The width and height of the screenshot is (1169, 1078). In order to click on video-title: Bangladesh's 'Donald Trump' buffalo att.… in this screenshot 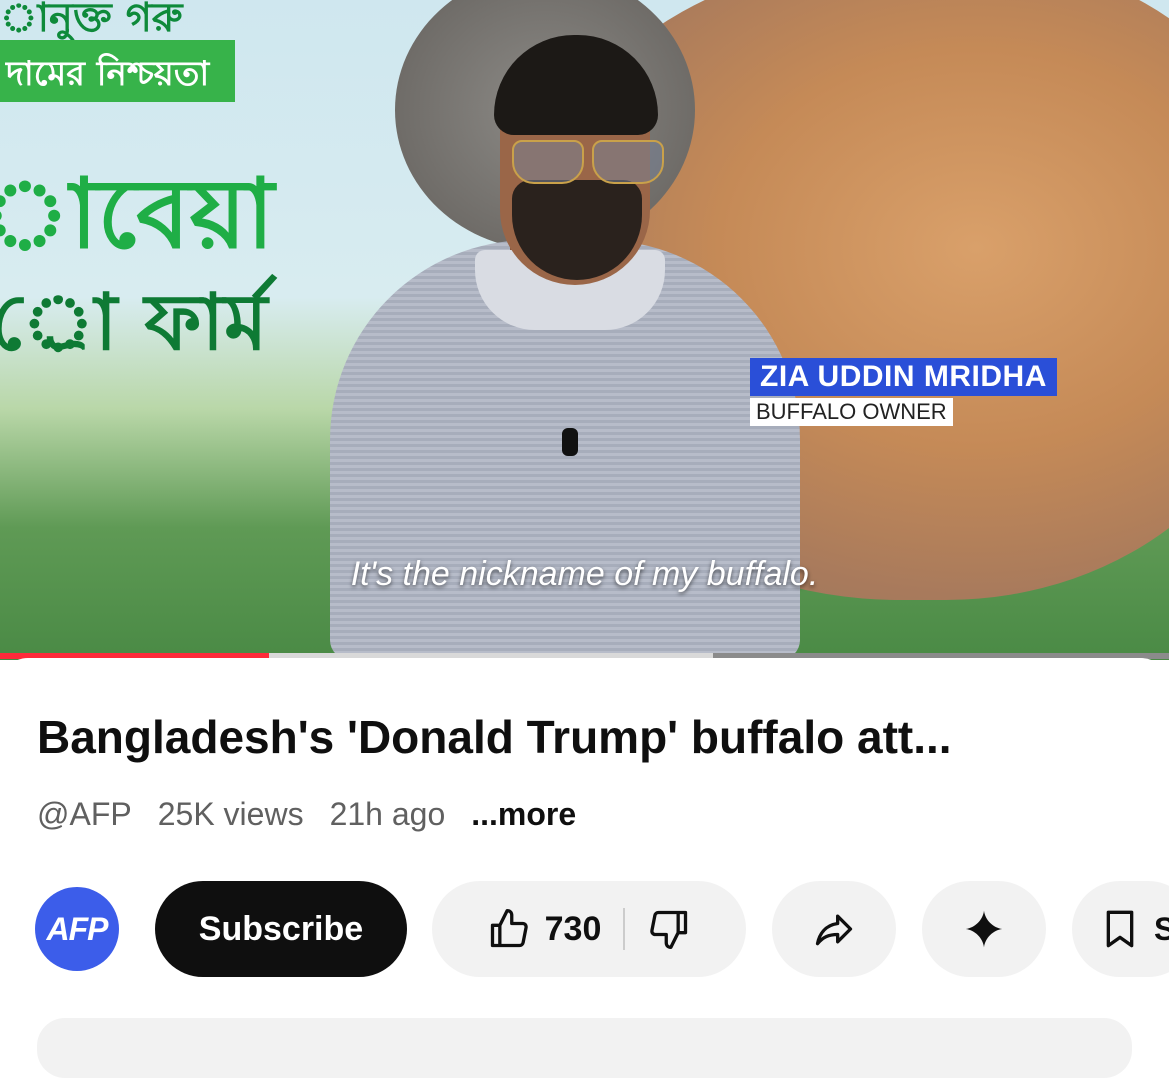, I will do `click(494, 737)`.